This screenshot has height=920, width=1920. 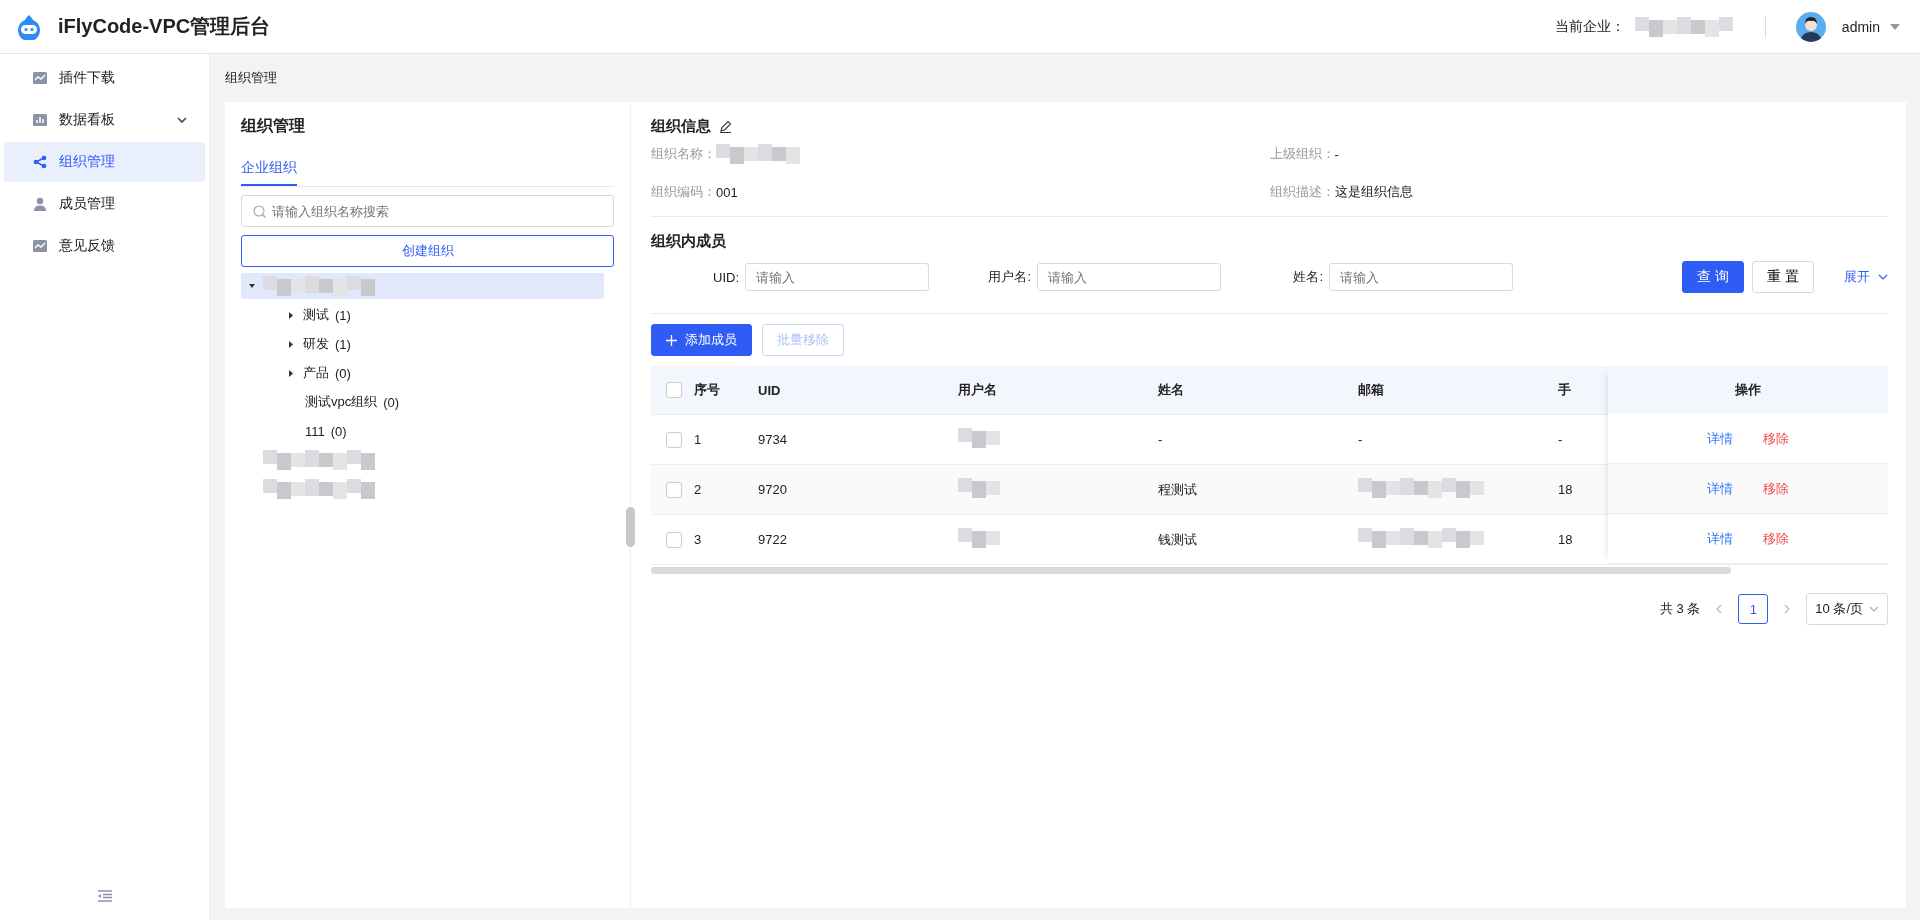 I want to click on node-label: 测试vpc组织, so click(x=341, y=402).